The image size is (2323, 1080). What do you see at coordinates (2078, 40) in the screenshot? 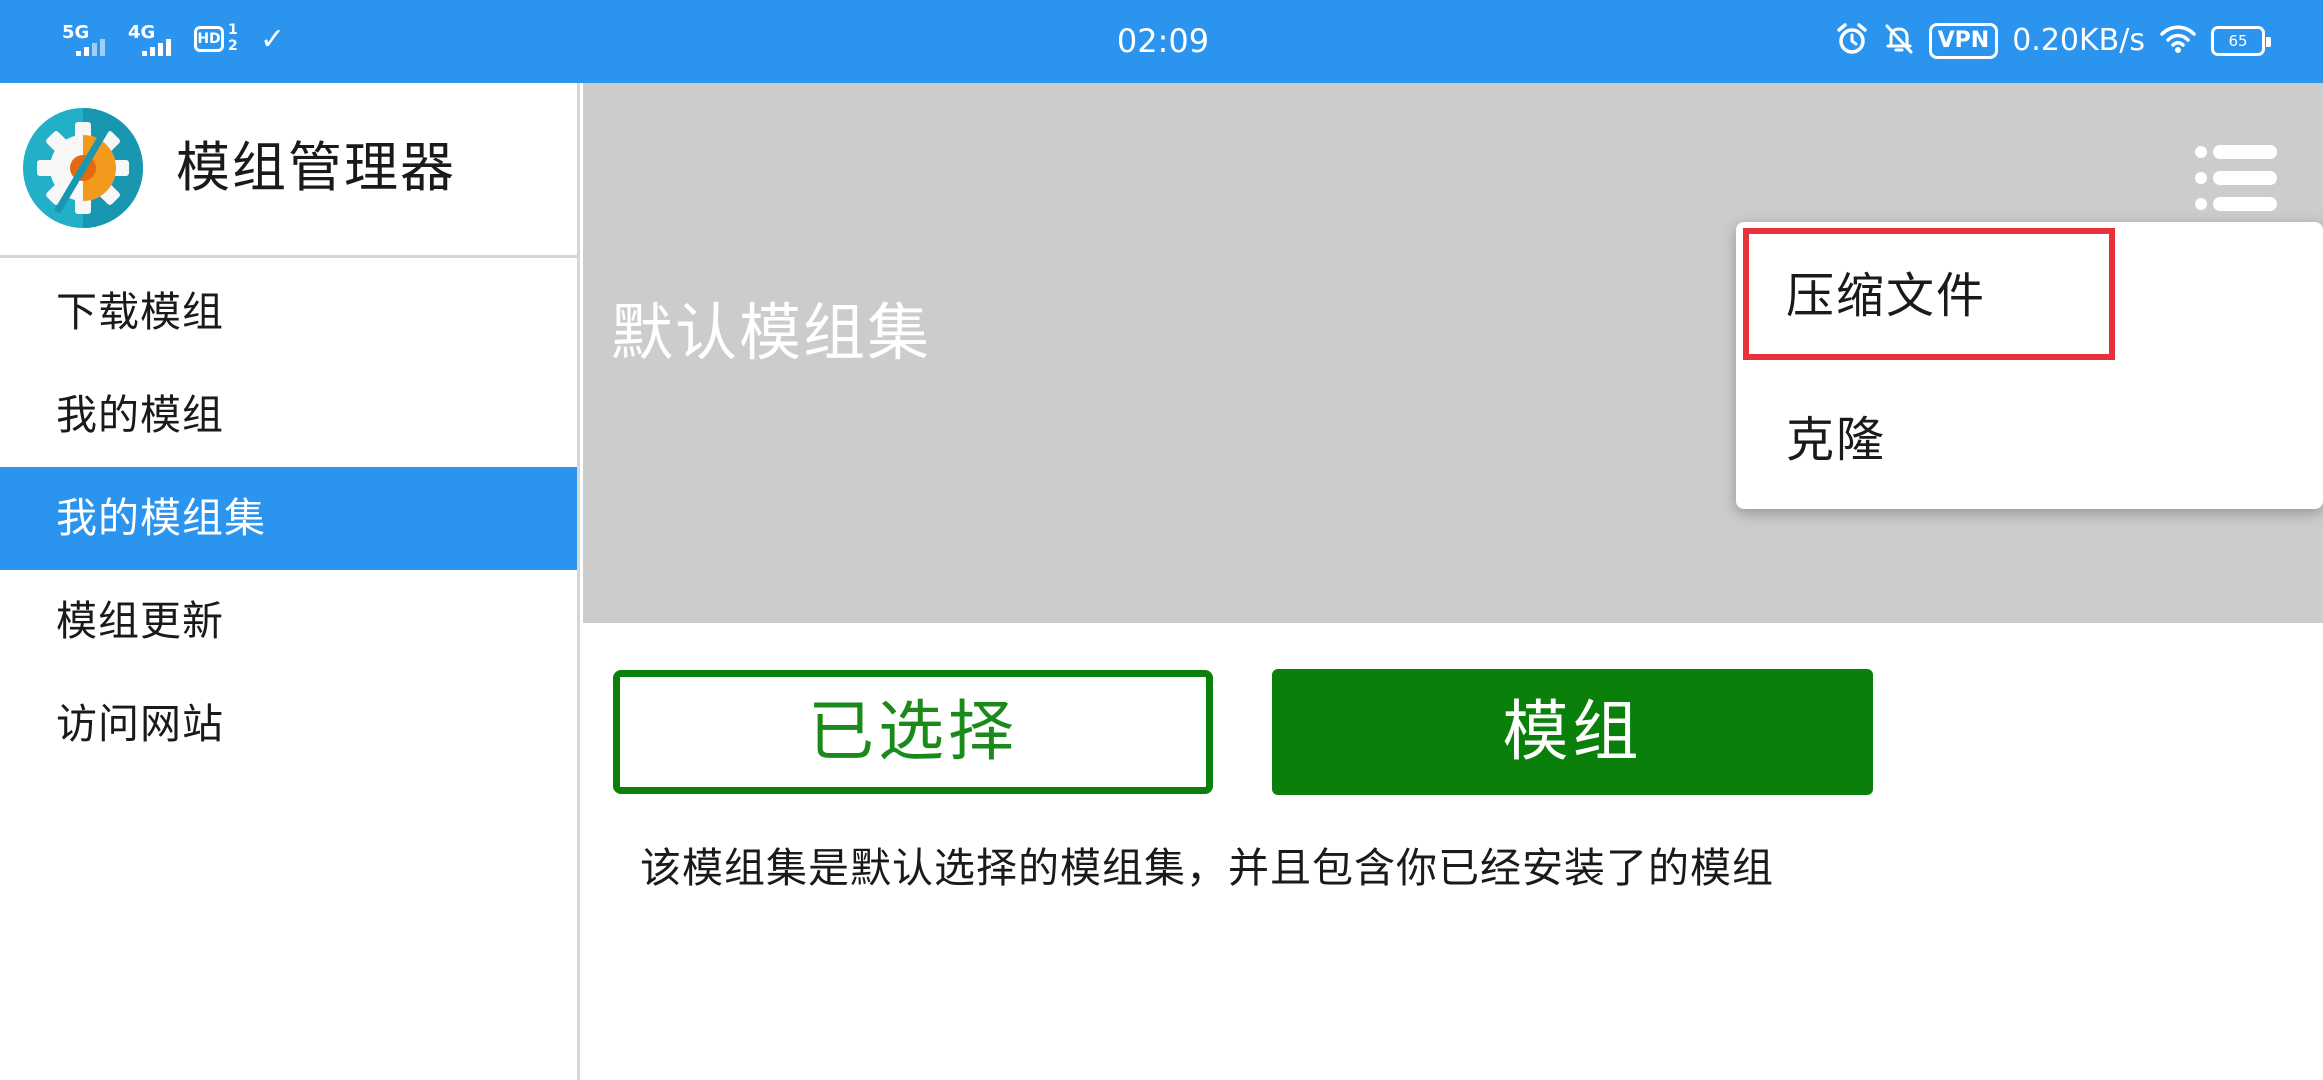
I see `network-speed: 0.20KB/s` at bounding box center [2078, 40].